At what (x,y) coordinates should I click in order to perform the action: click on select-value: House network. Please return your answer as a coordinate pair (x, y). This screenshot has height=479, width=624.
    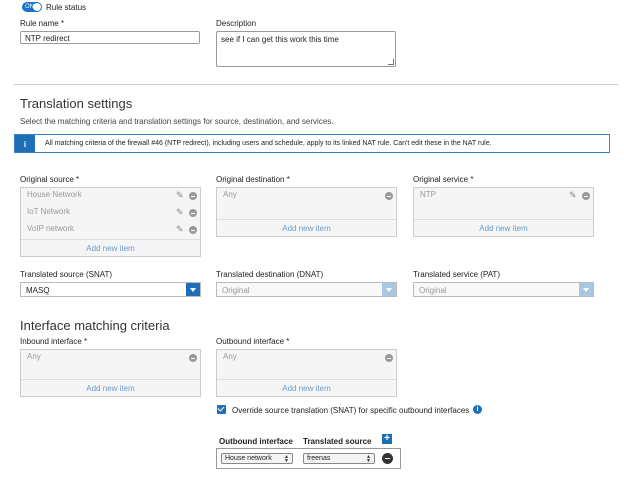
    Looking at the image, I should click on (248, 458).